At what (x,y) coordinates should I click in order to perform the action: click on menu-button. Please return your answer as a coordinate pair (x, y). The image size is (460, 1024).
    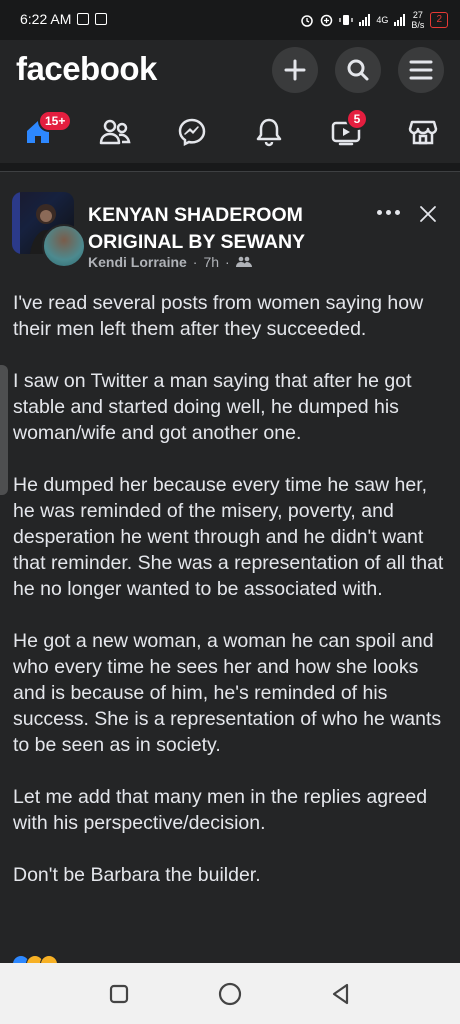
    Looking at the image, I should click on (421, 70).